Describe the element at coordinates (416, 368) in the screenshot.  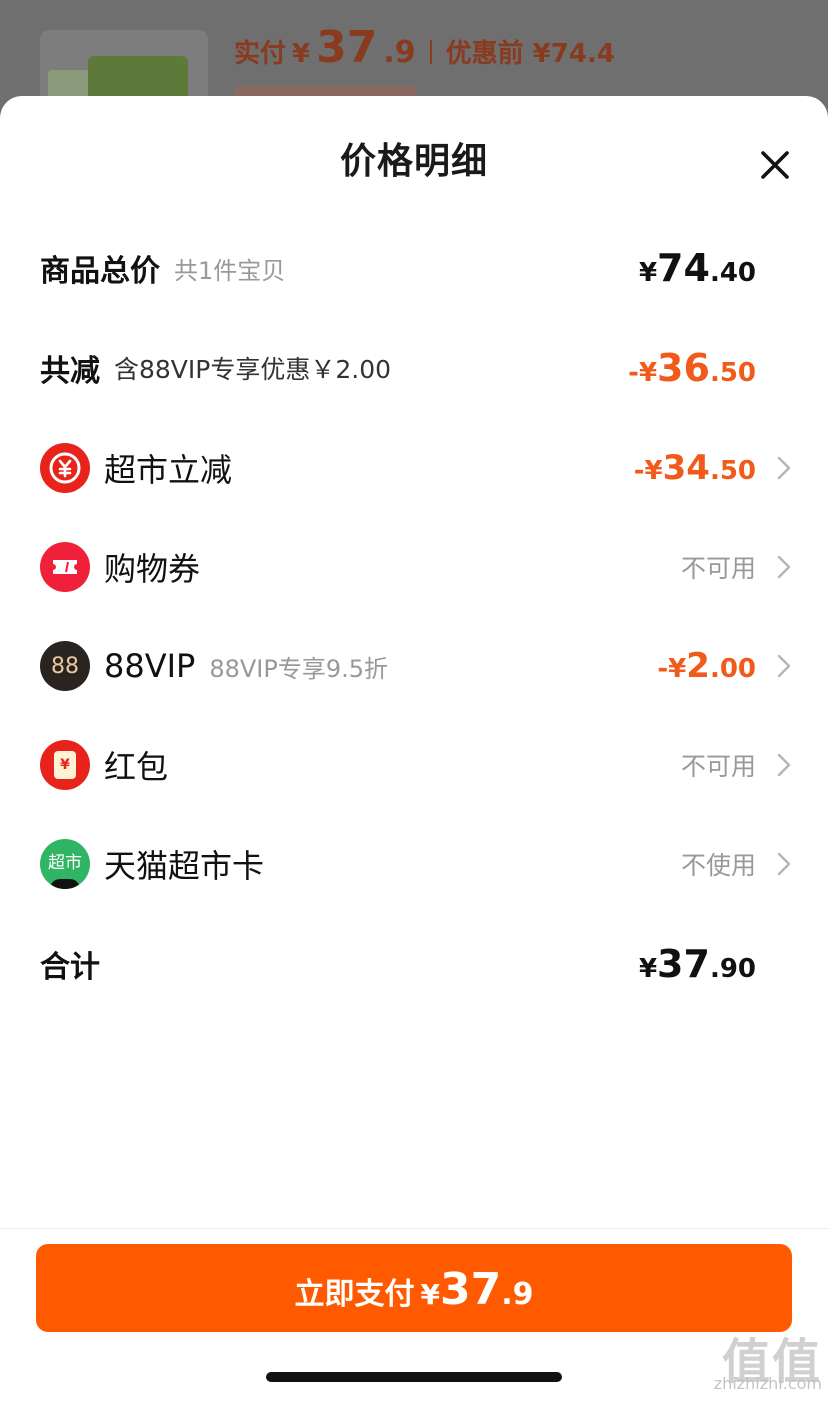
I see `total-reduction-row: 共减 含88VIP专享优惠￥2.00 -¥ 36.50` at that location.